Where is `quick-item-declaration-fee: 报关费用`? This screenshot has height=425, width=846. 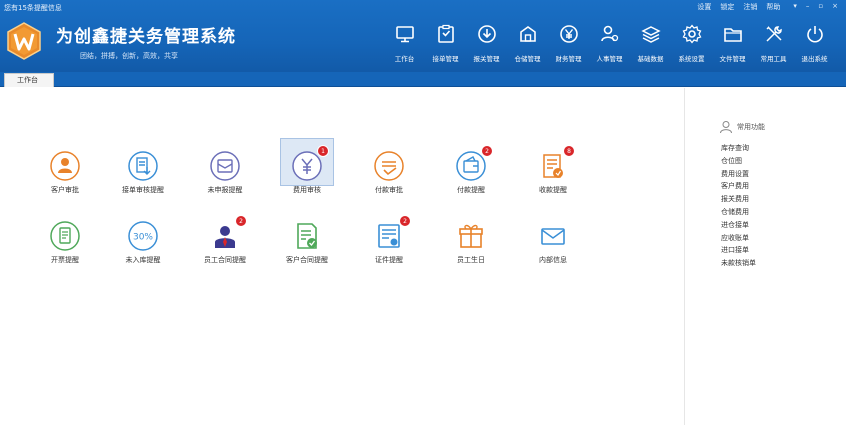 quick-item-declaration-fee: 报关费用 is located at coordinates (738, 199).